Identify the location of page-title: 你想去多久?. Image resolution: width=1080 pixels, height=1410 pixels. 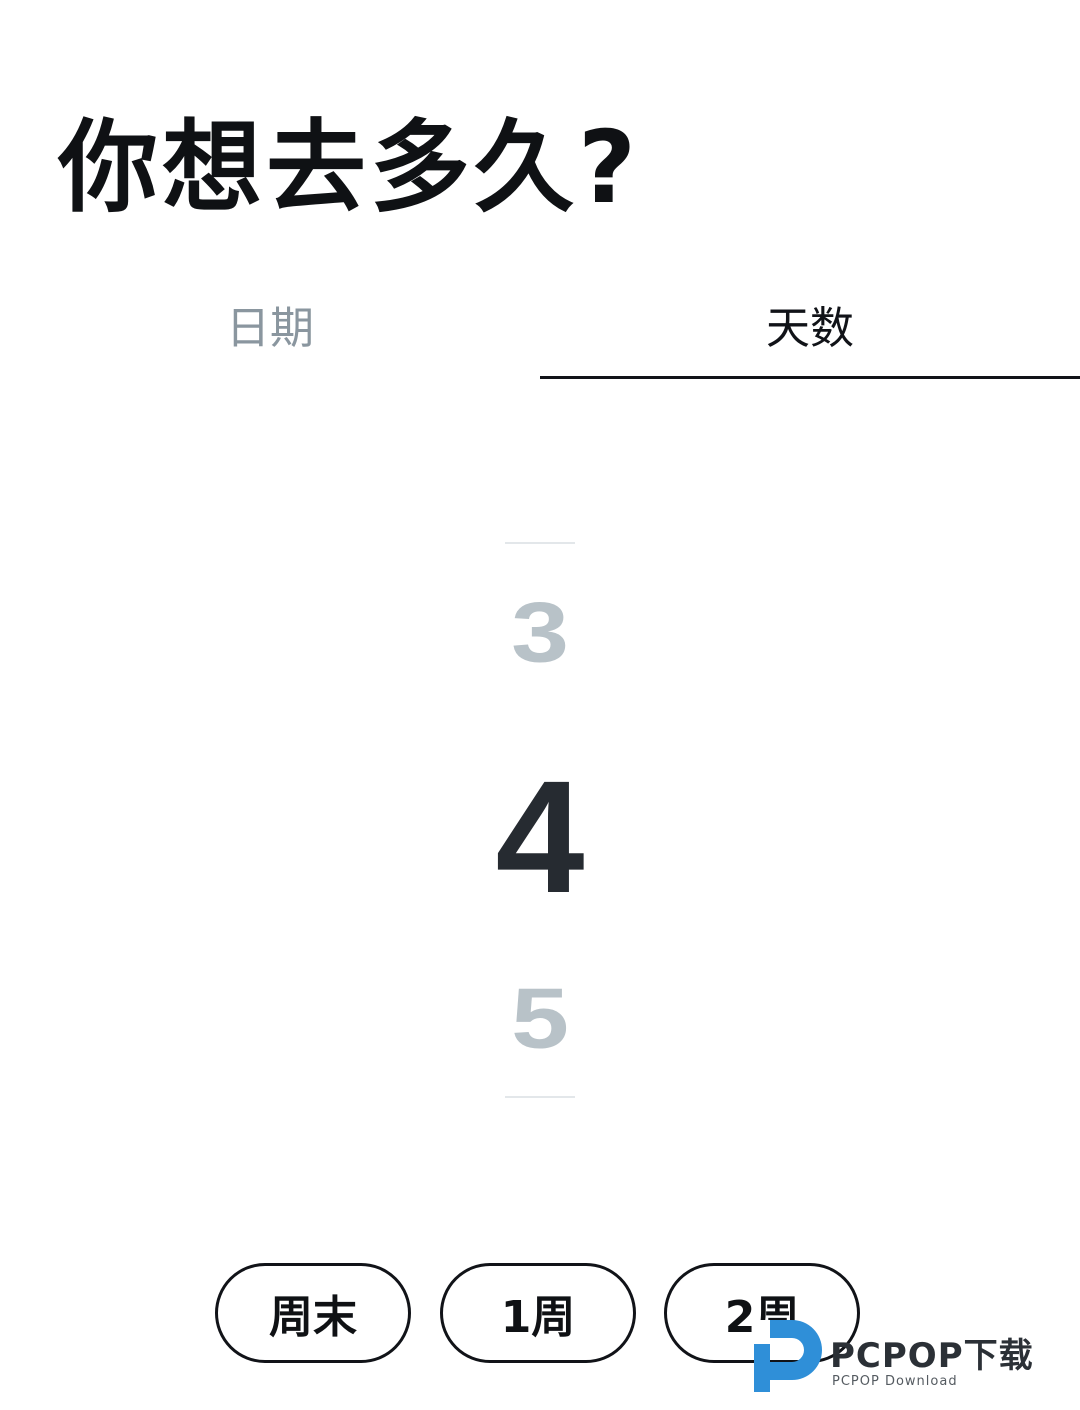
(349, 167).